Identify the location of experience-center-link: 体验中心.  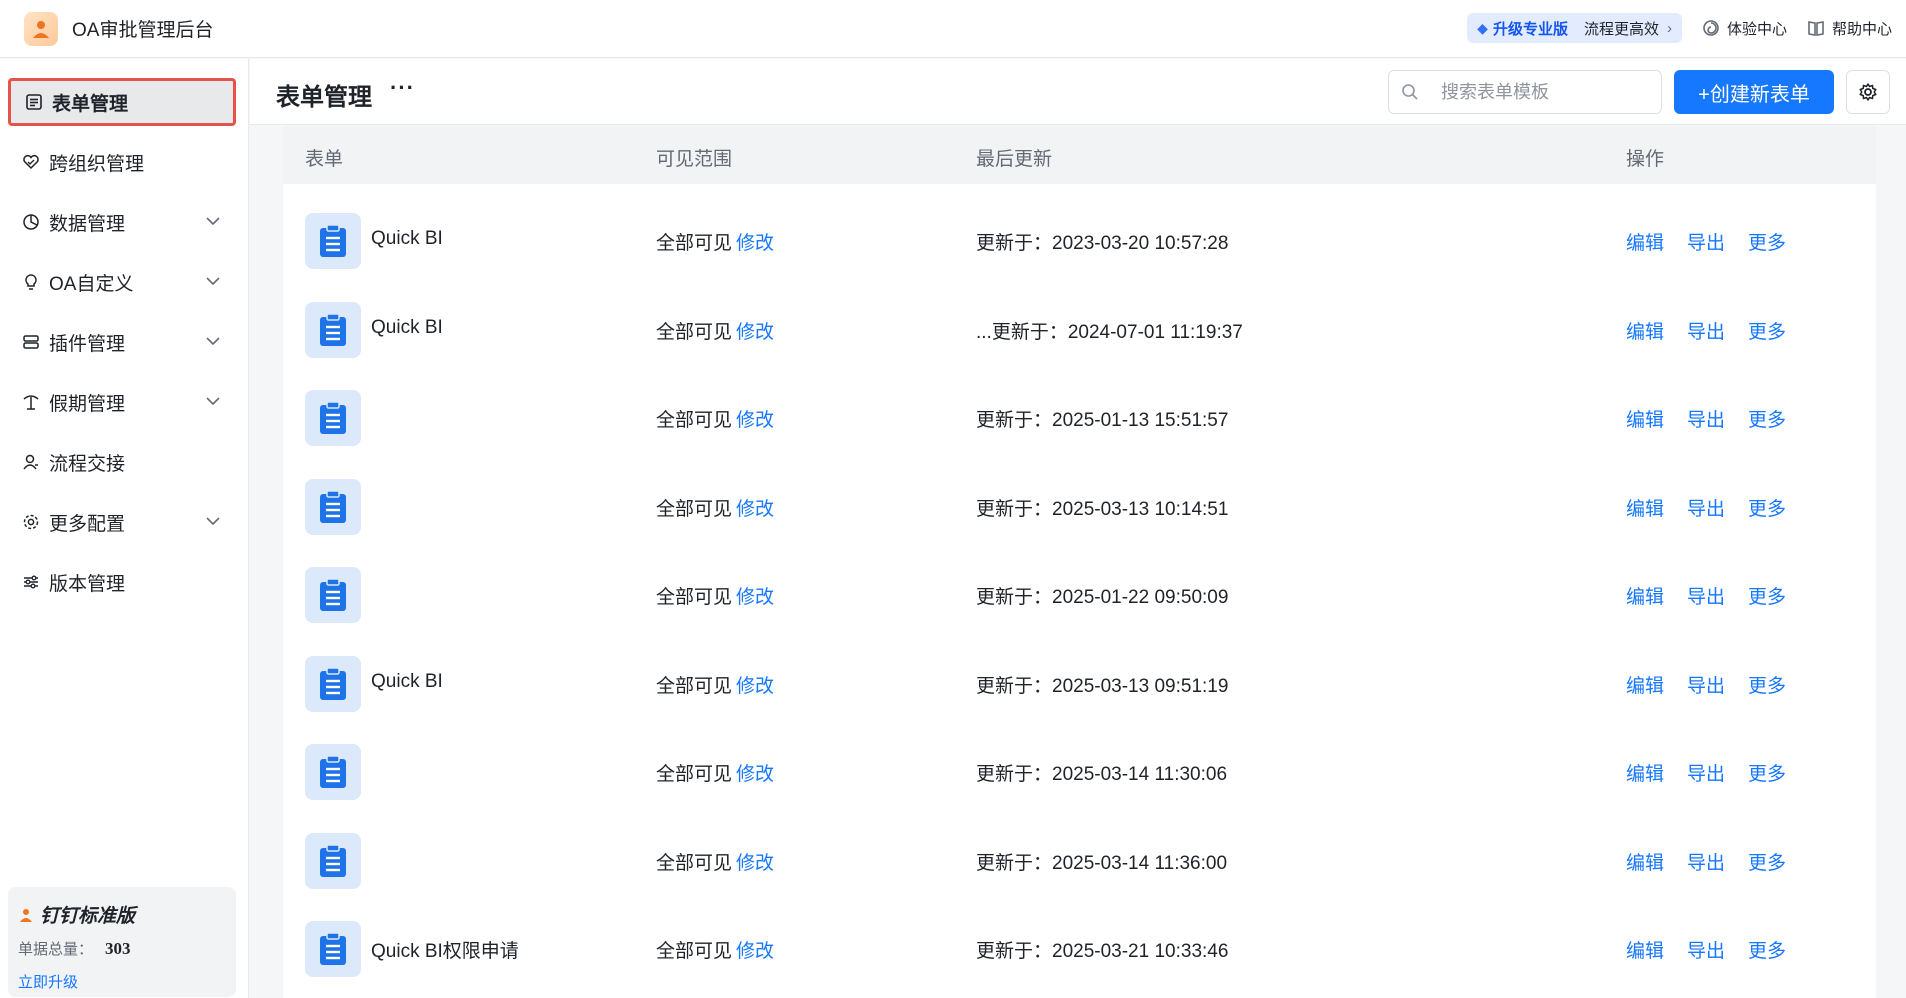
(1744, 28).